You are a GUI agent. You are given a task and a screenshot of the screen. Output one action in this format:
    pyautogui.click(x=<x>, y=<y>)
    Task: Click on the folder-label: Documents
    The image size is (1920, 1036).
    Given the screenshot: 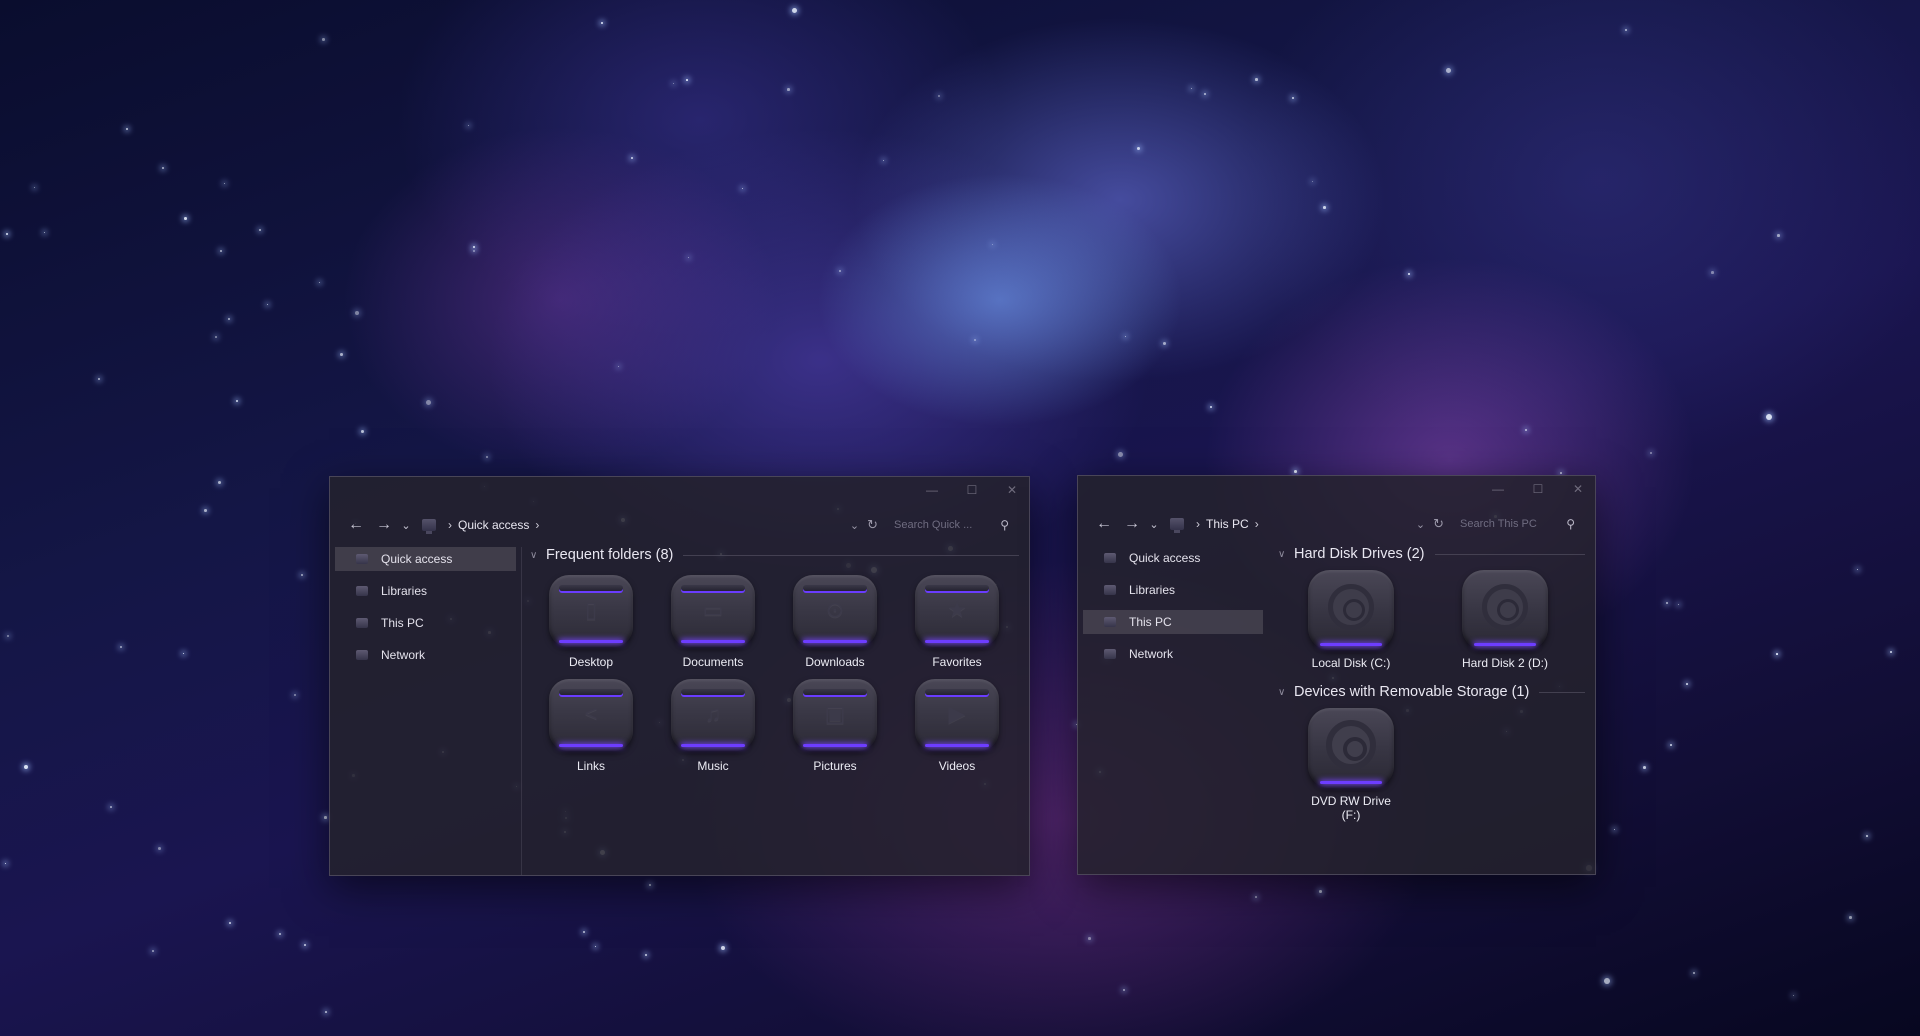 What is the action you would take?
    pyautogui.click(x=713, y=662)
    